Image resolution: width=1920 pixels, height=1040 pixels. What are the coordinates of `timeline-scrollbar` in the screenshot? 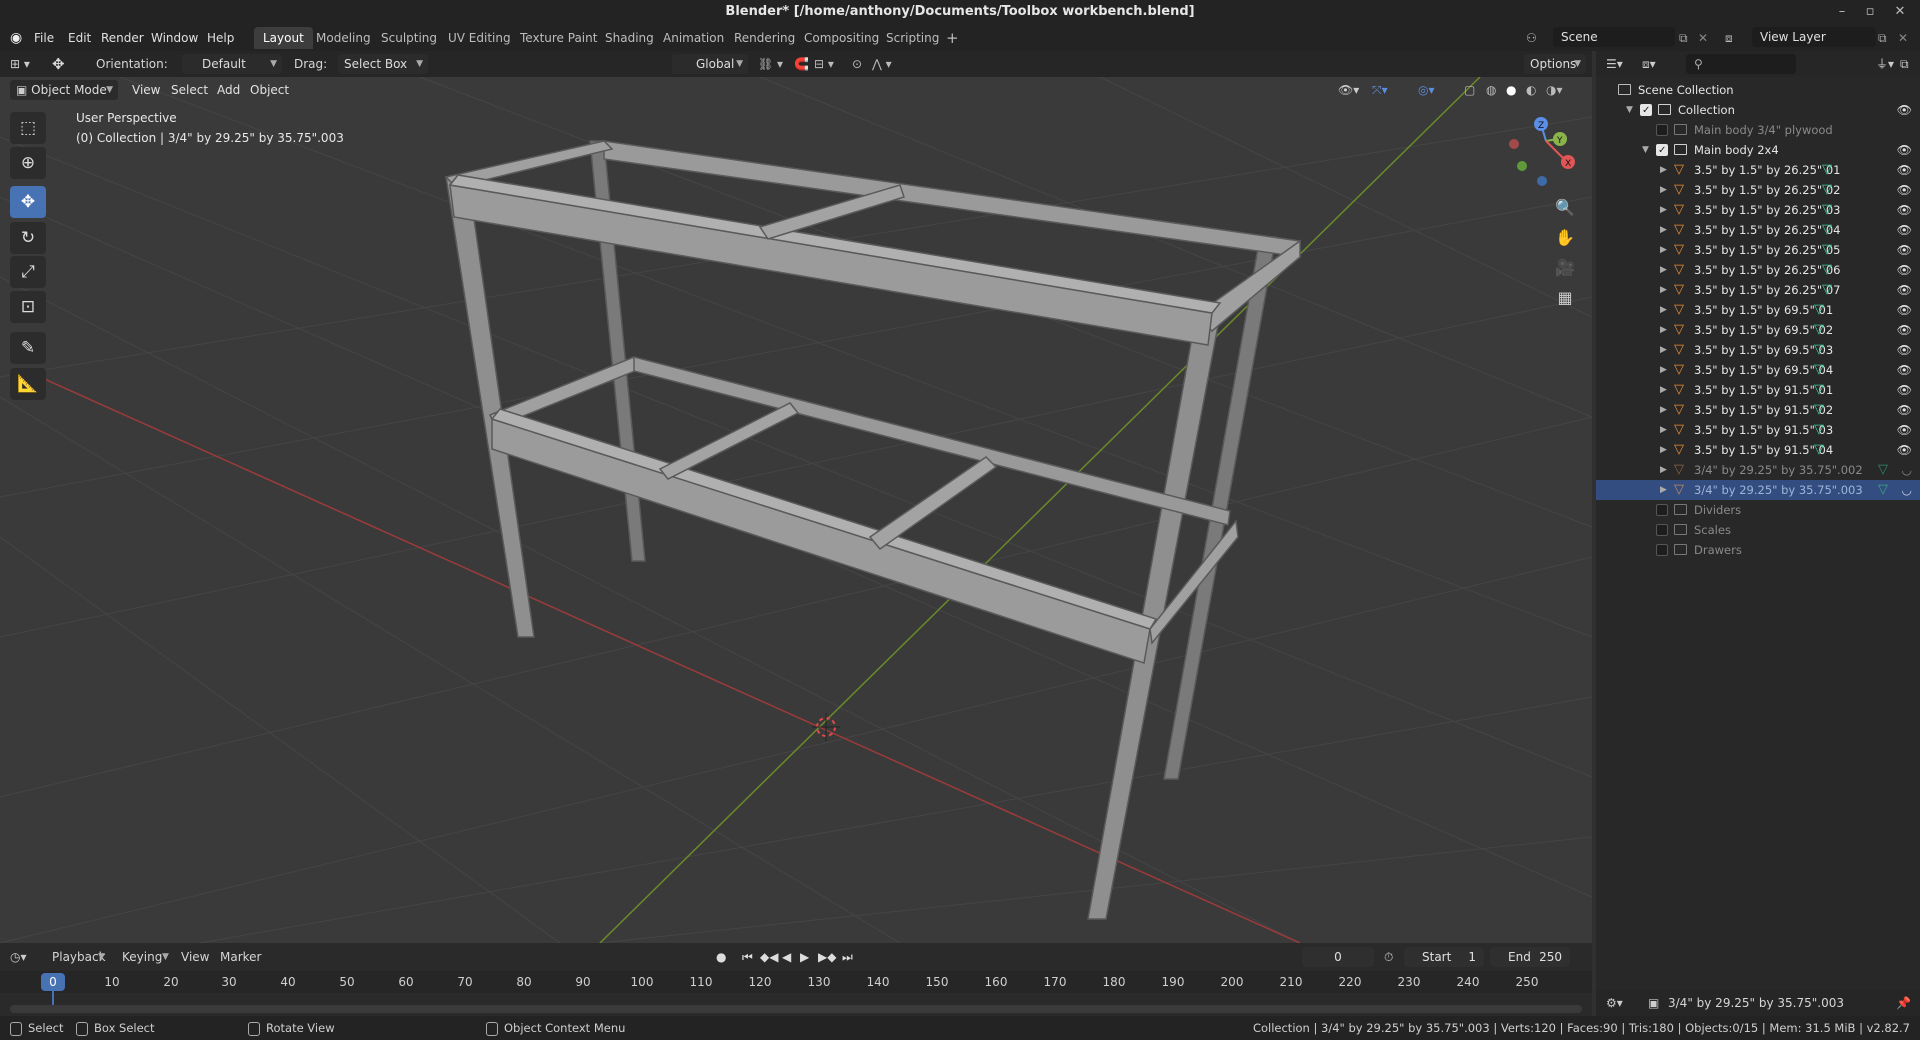 It's located at (796, 1009).